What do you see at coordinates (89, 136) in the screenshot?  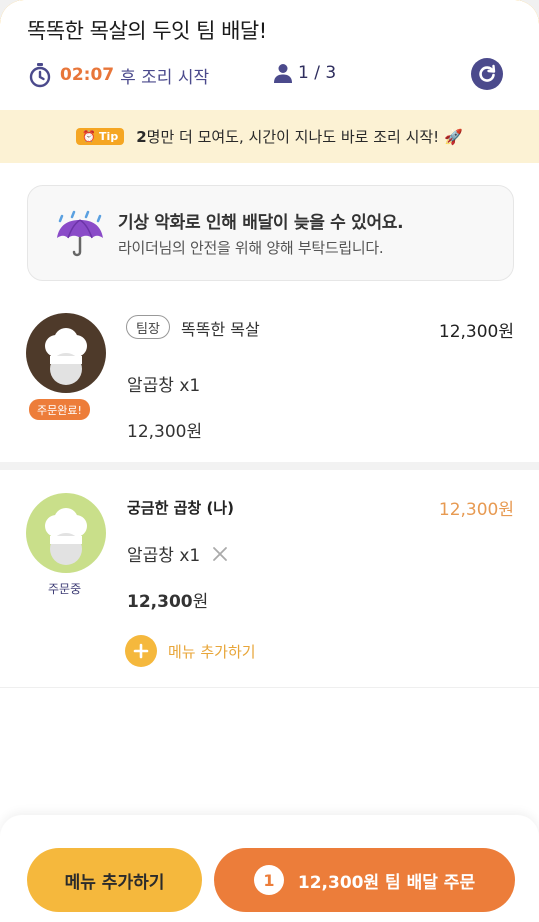 I see `clock-emoji-icon: ⏰` at bounding box center [89, 136].